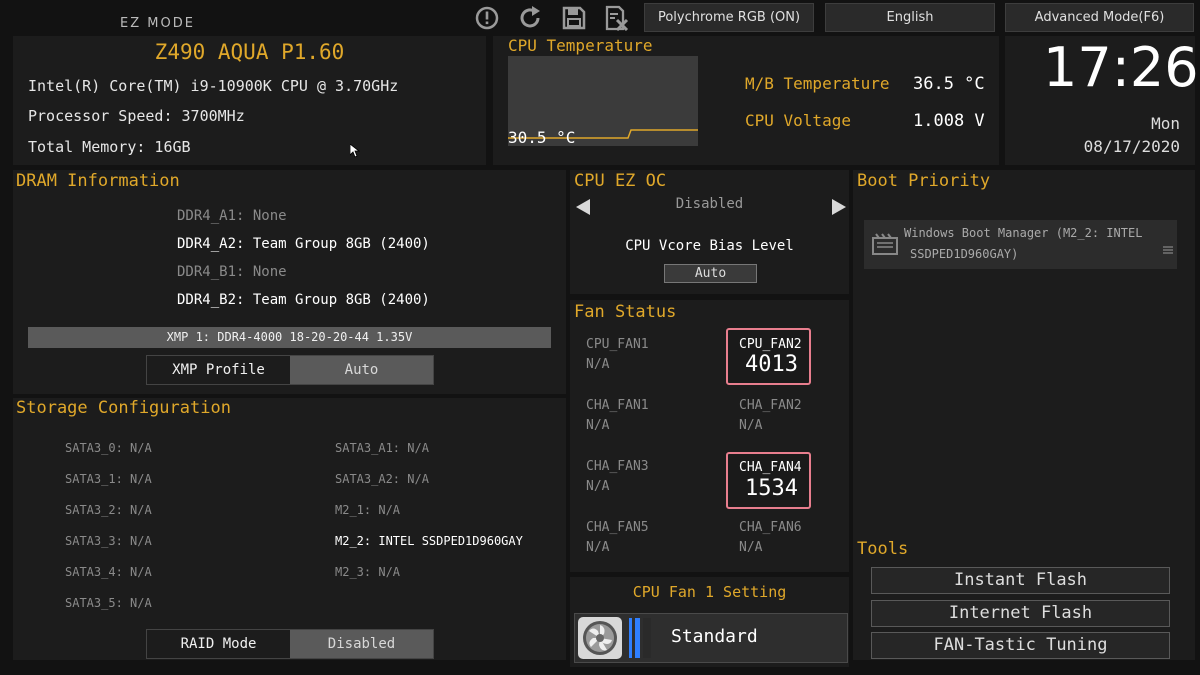  I want to click on boot-priority-title: Boot Priority, so click(924, 181).